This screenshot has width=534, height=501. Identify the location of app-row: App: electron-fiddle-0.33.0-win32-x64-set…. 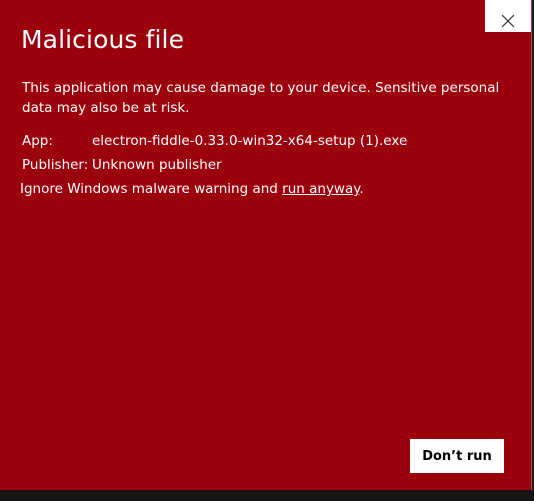
(214, 141).